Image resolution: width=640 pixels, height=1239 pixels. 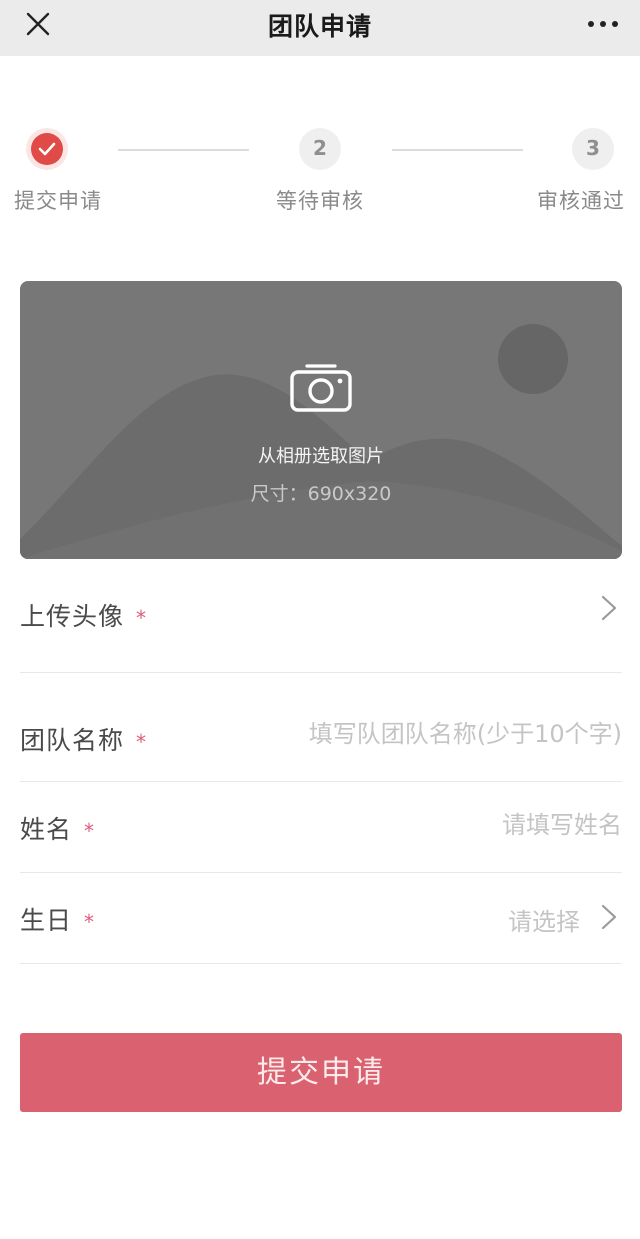 I want to click on avatar-label: 上传头像 *, so click(x=84, y=616).